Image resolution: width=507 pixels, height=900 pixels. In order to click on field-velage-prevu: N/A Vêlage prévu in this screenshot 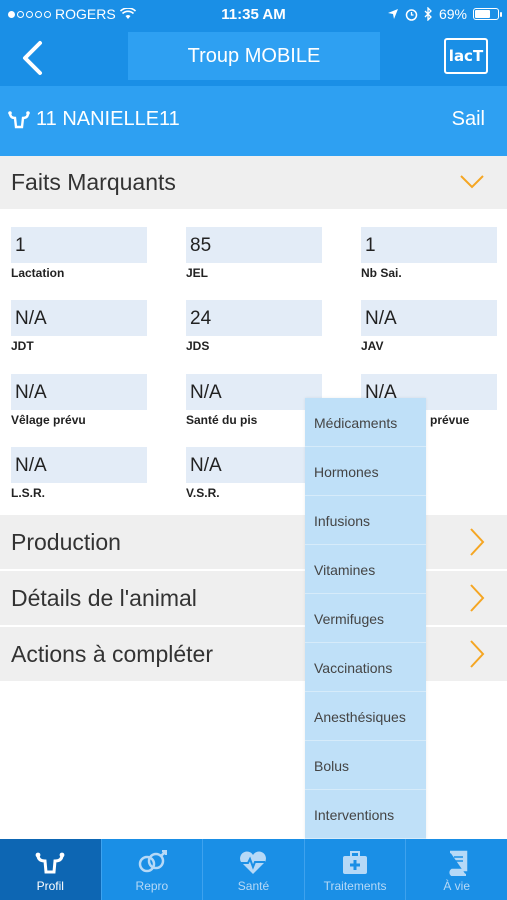, I will do `click(79, 400)`.